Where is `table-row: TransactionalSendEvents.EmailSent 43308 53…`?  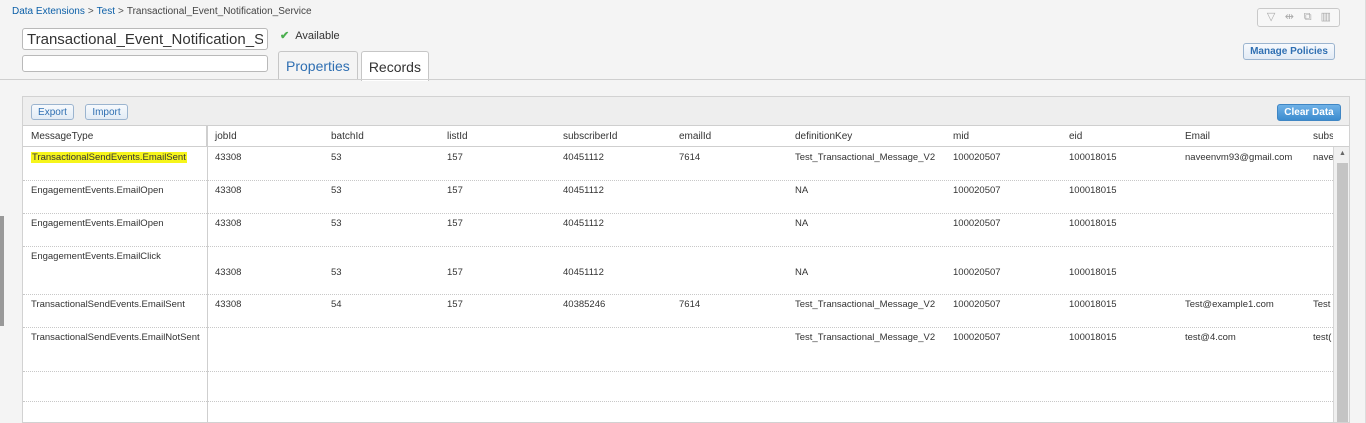 table-row: TransactionalSendEvents.EmailSent 43308 53… is located at coordinates (678, 164).